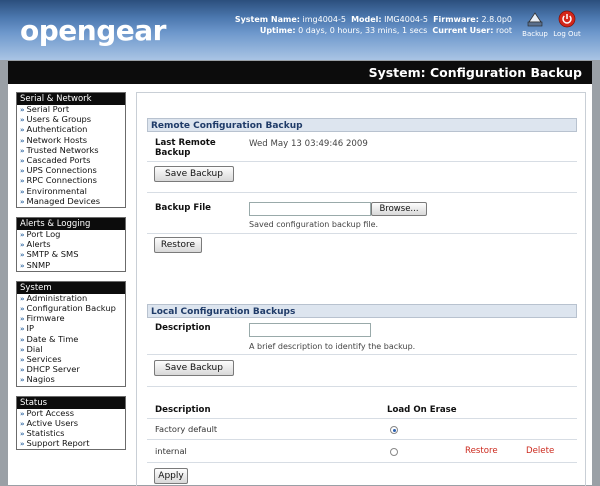 The height and width of the screenshot is (486, 600). What do you see at coordinates (567, 34) in the screenshot?
I see `logout-label: Log Out` at bounding box center [567, 34].